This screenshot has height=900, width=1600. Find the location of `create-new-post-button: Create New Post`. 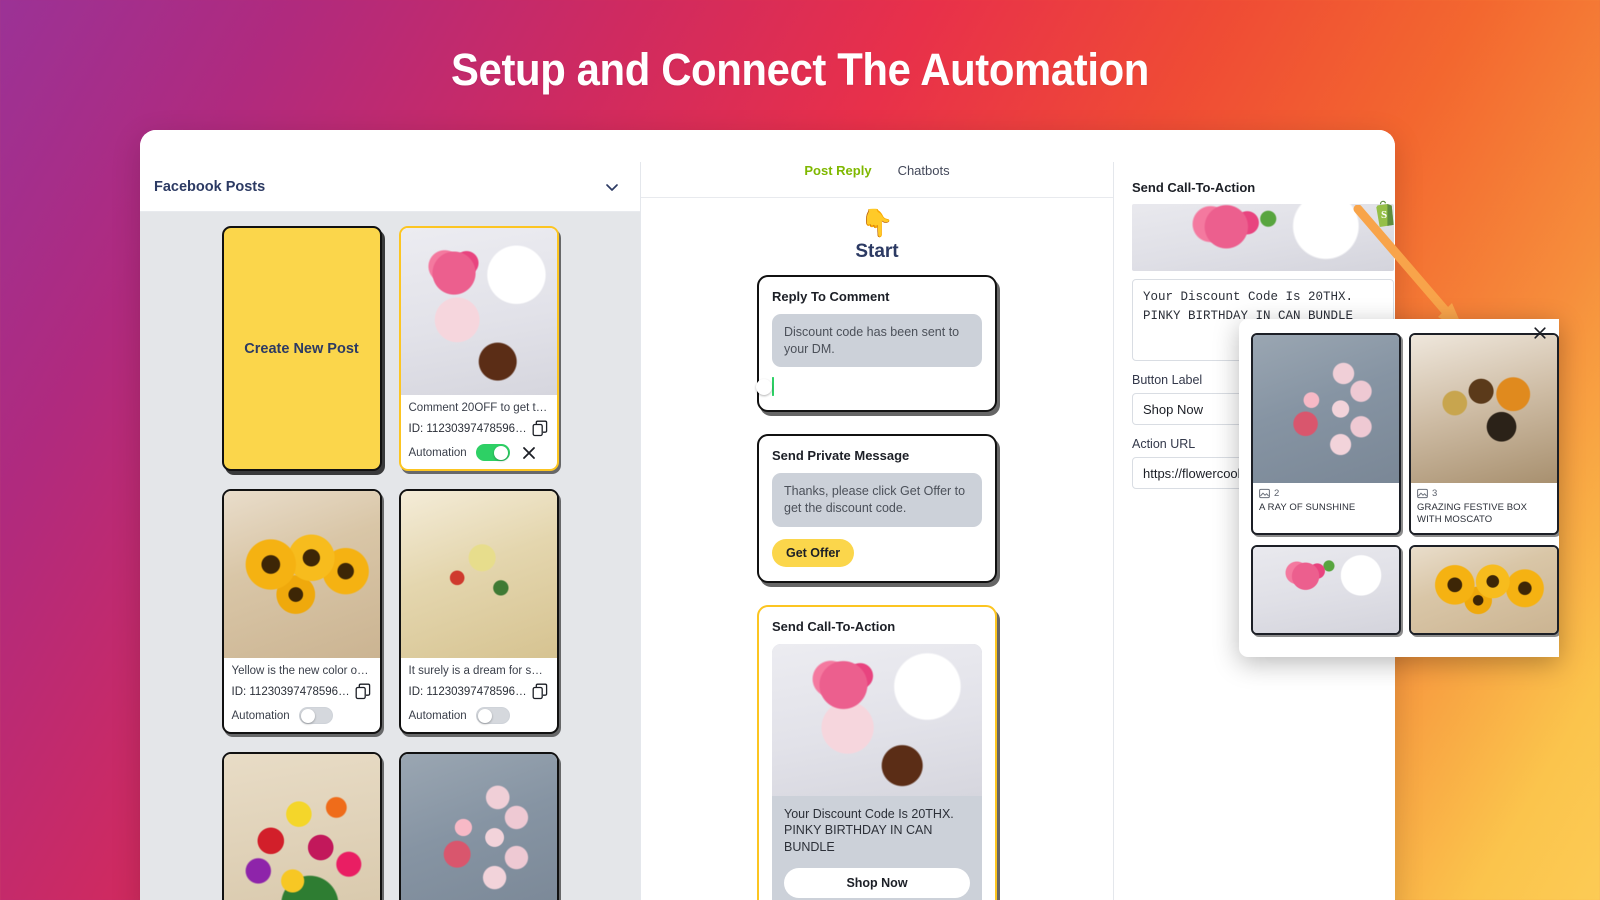

create-new-post-button: Create New Post is located at coordinates (301, 348).